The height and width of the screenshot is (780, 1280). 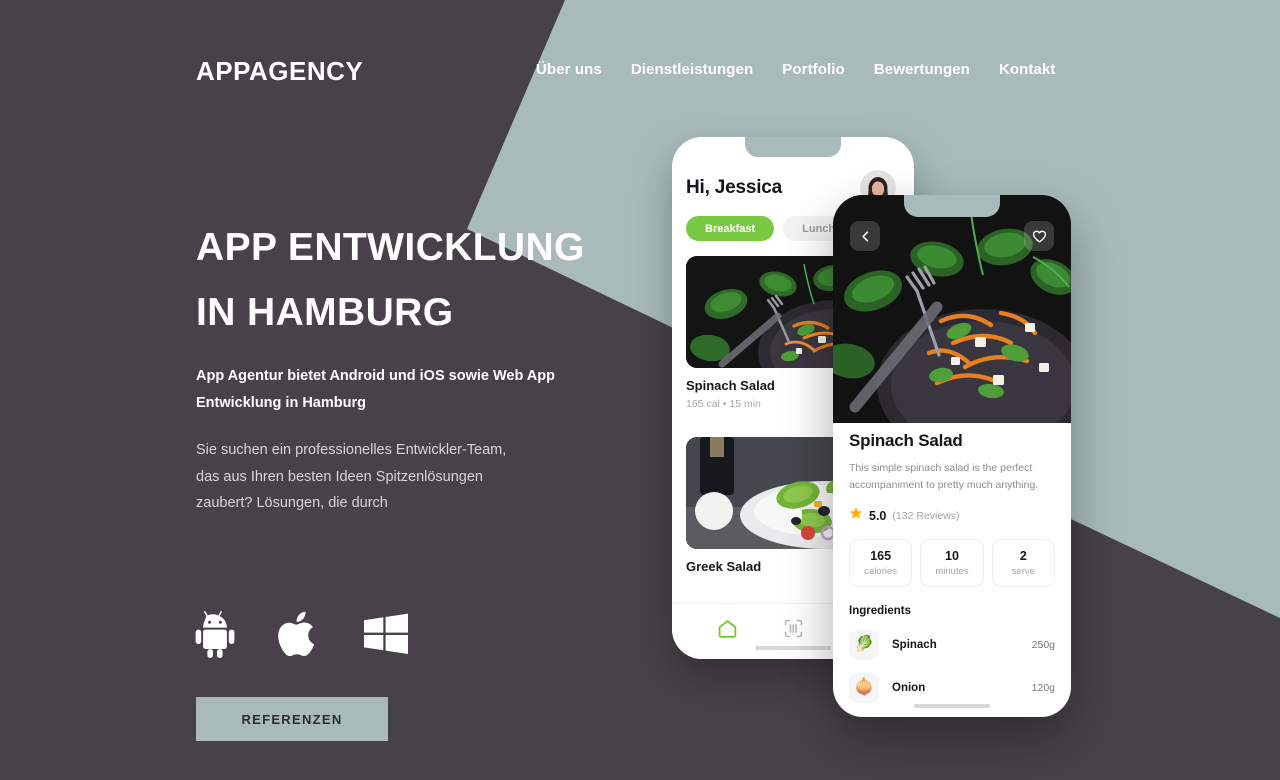 I want to click on onion-icon: 🧅, so click(x=864, y=688).